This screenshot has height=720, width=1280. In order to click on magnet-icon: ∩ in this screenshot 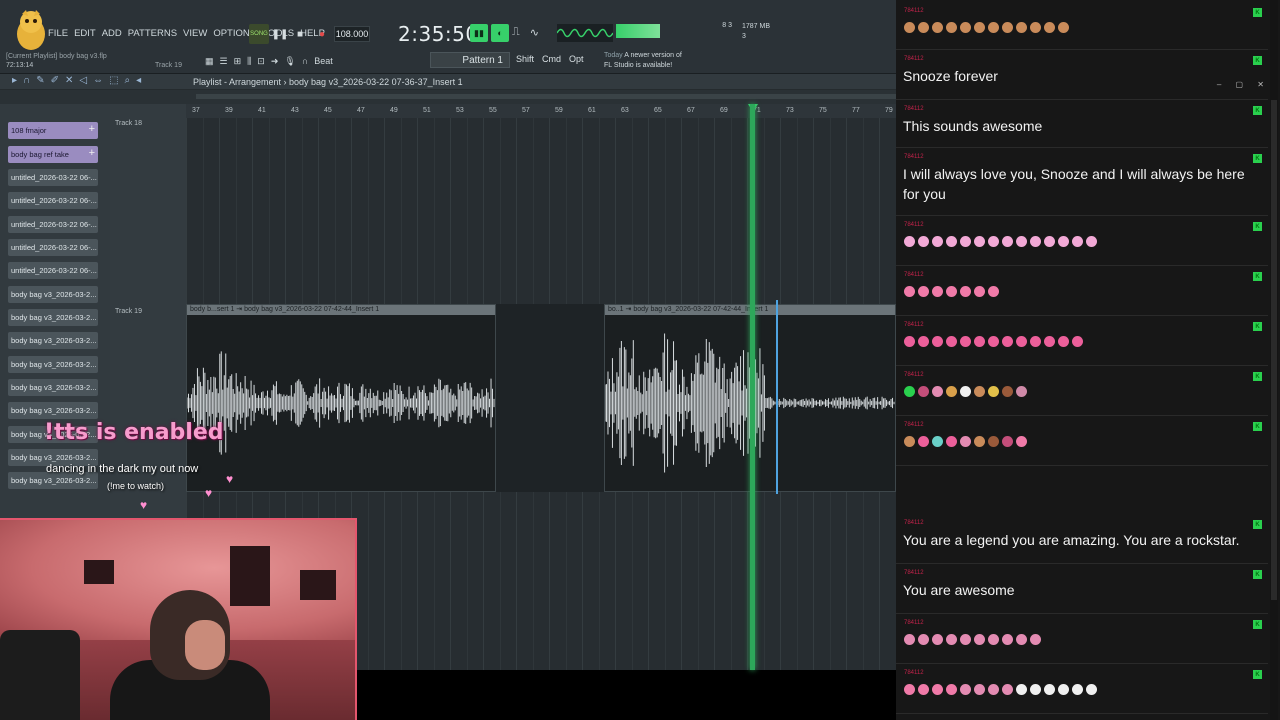, I will do `click(305, 61)`.